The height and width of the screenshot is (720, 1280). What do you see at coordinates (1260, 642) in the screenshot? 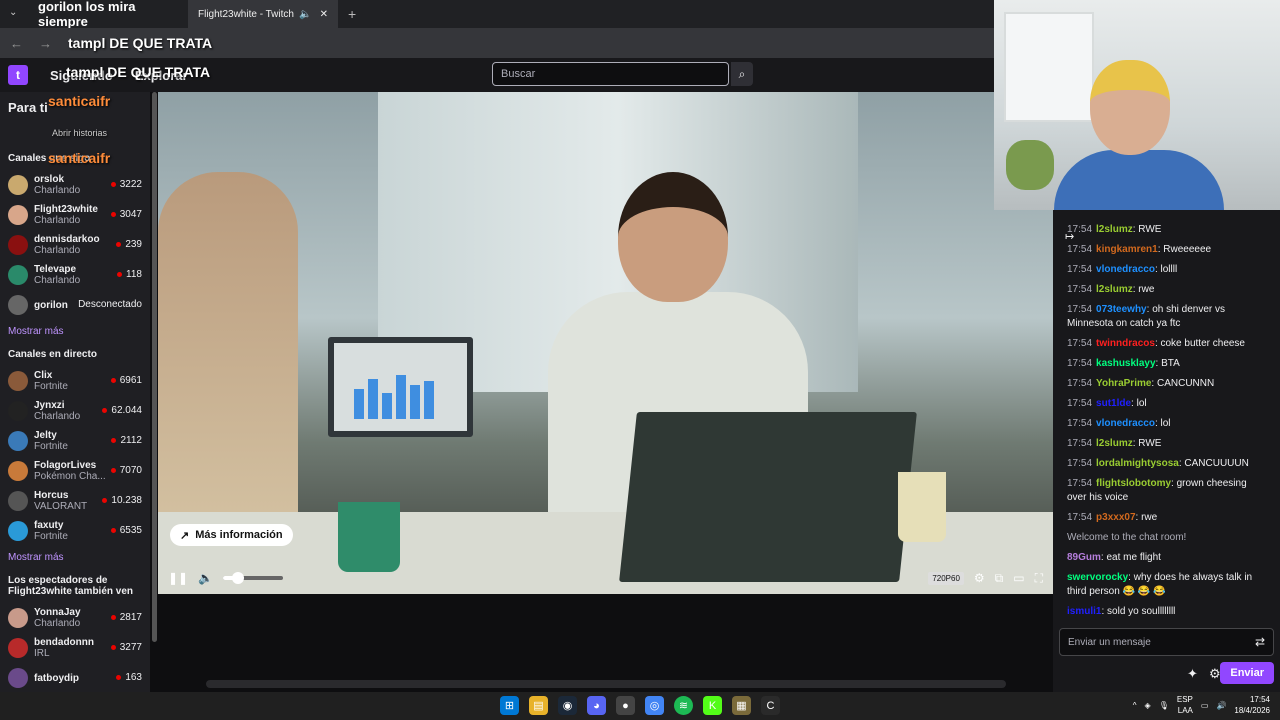
I see `translate-icon: ⇄` at bounding box center [1260, 642].